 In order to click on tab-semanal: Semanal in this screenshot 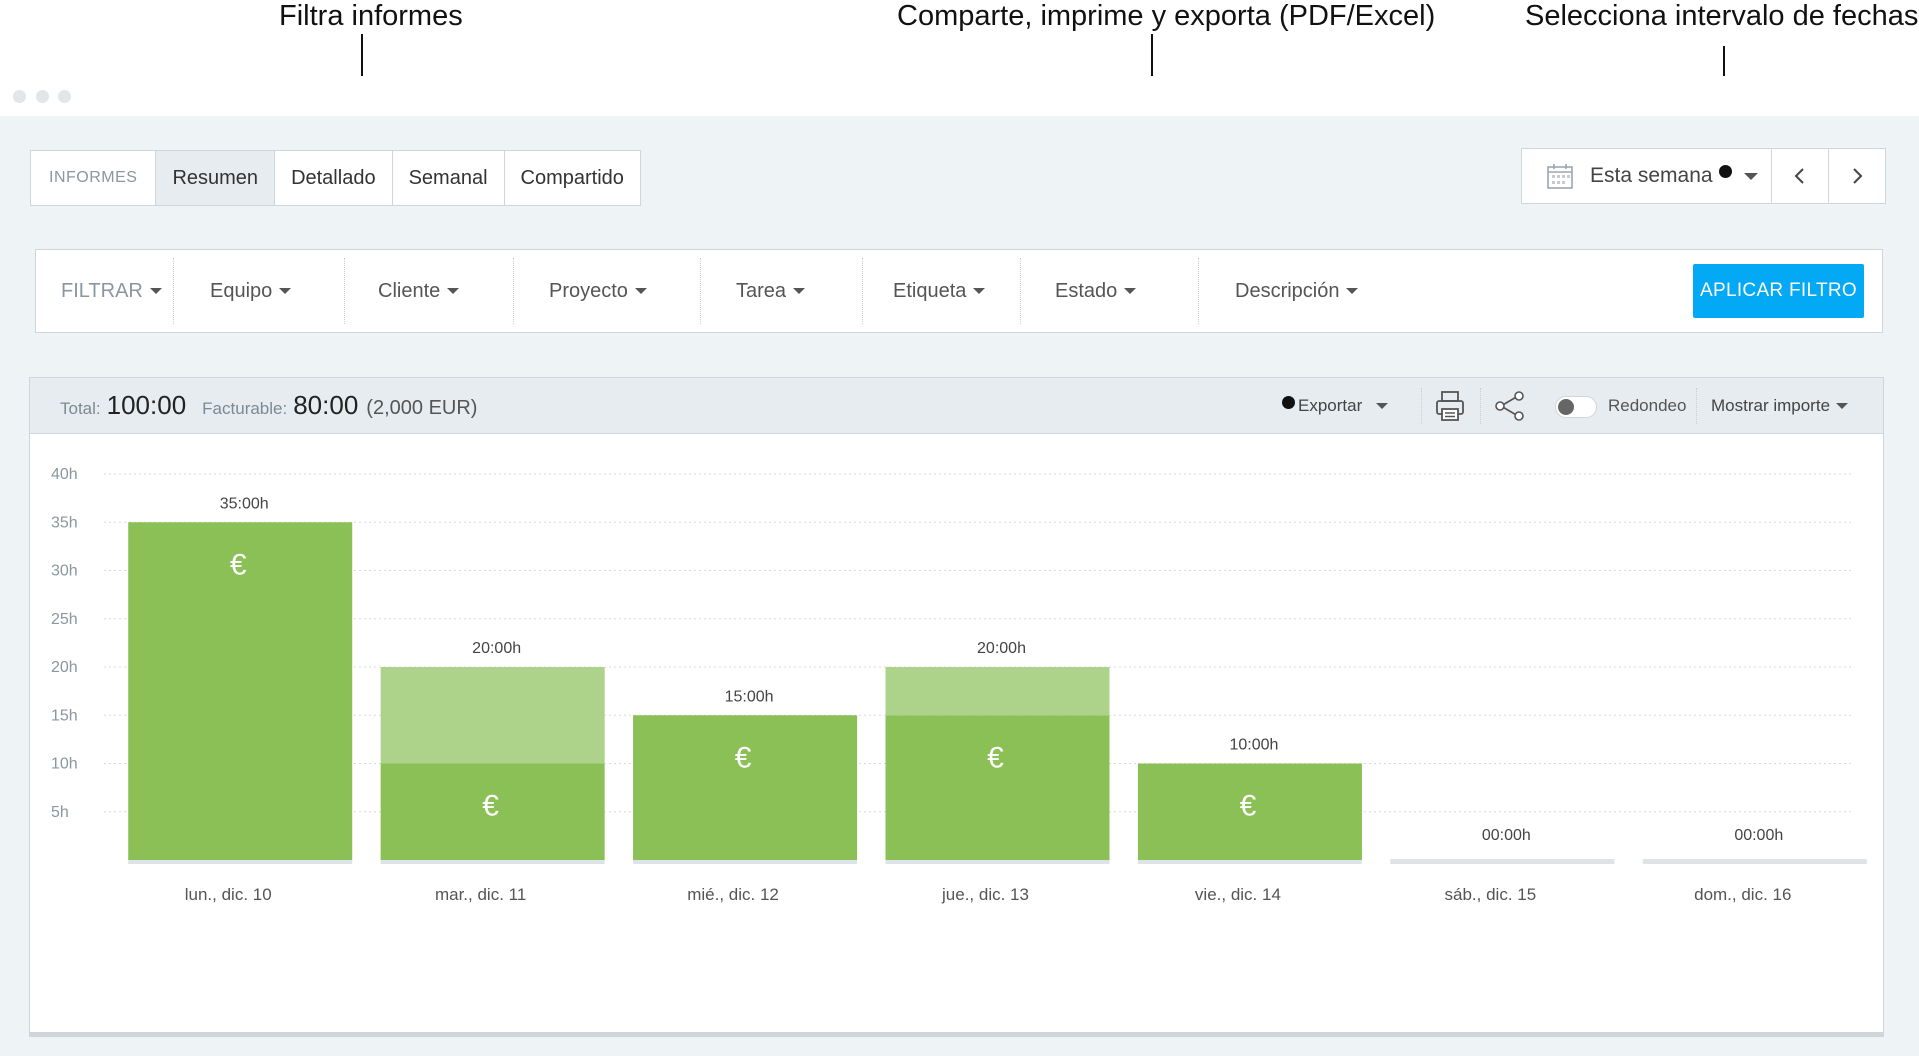, I will do `click(447, 178)`.